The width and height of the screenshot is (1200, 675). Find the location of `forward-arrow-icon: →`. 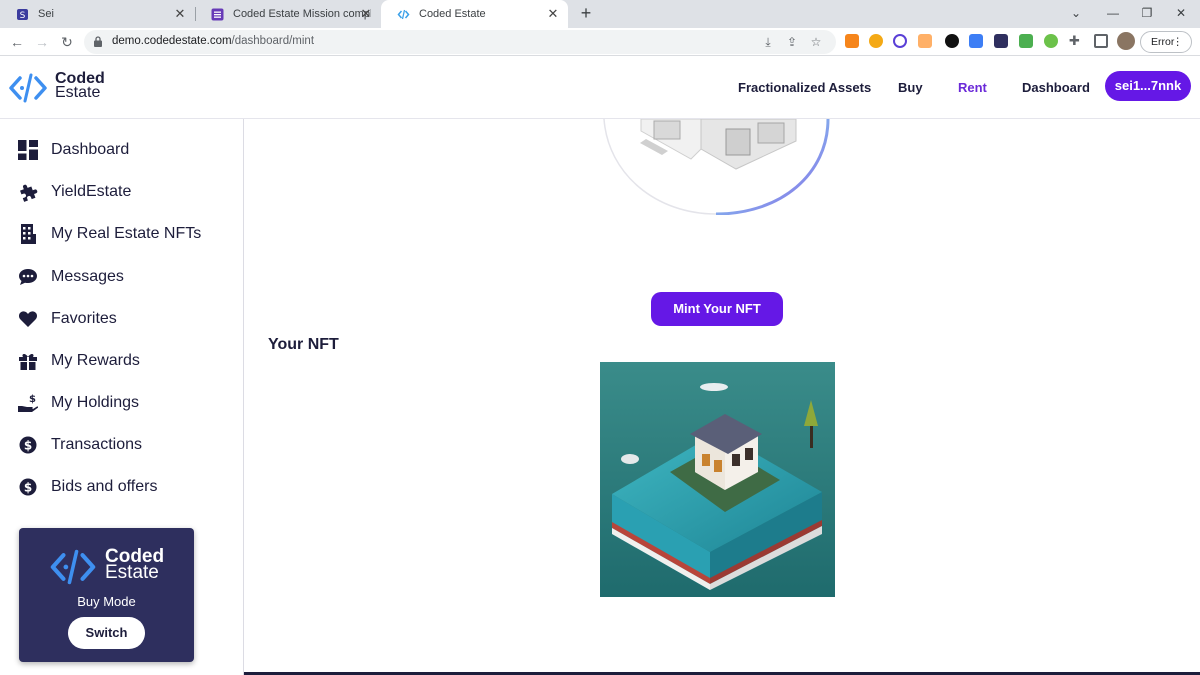

forward-arrow-icon: → is located at coordinates (42, 42).